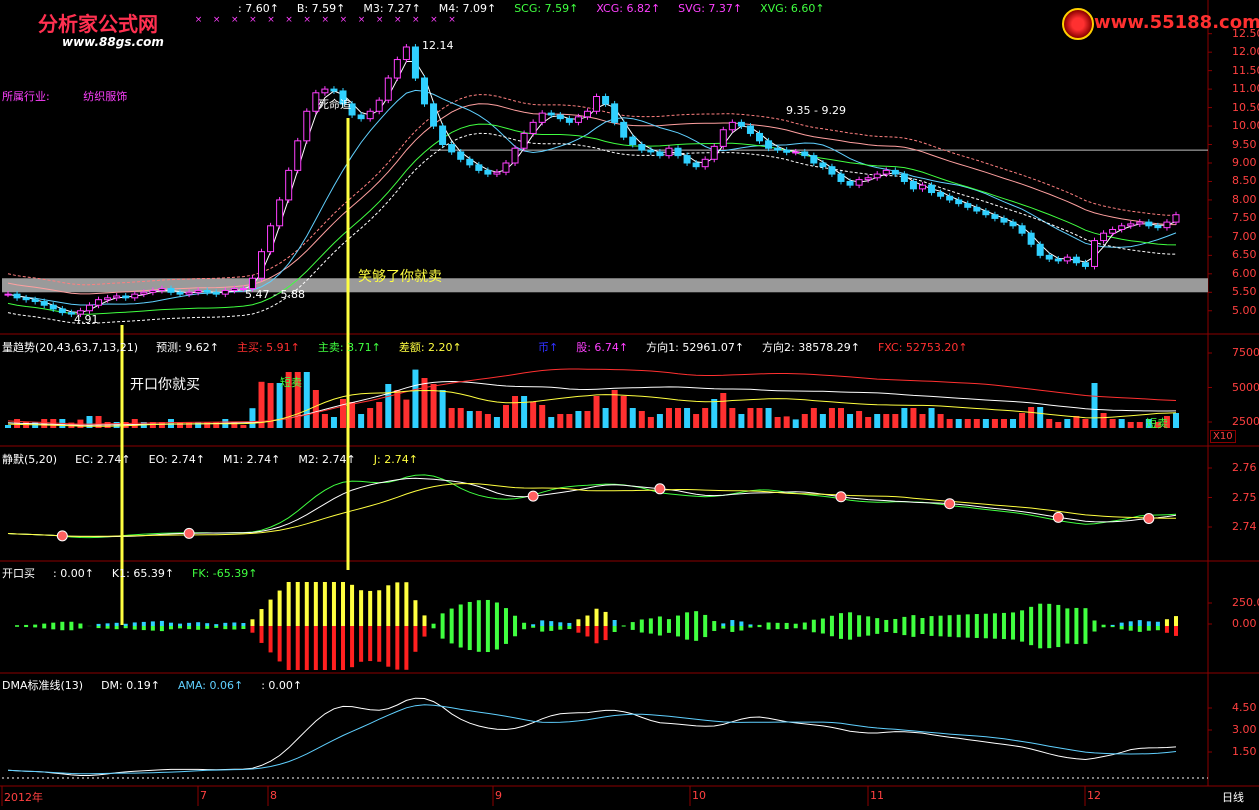 This screenshot has width=1259, height=810. Describe the element at coordinates (1244, 236) in the screenshot. I see `price-y-tick: 7.00` at that location.